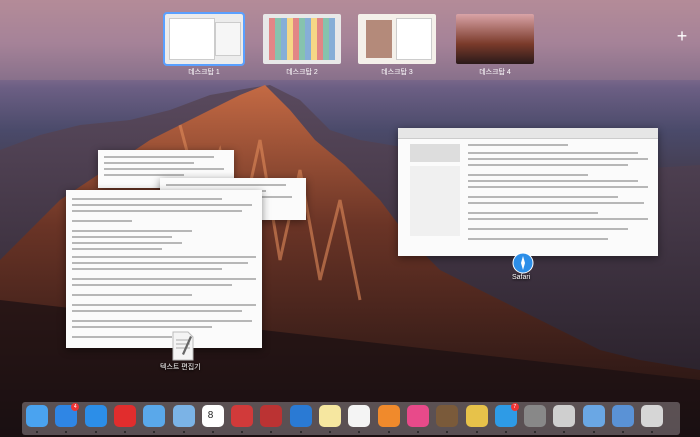  I want to click on space-label-1: 데스크탑 1, so click(204, 72).